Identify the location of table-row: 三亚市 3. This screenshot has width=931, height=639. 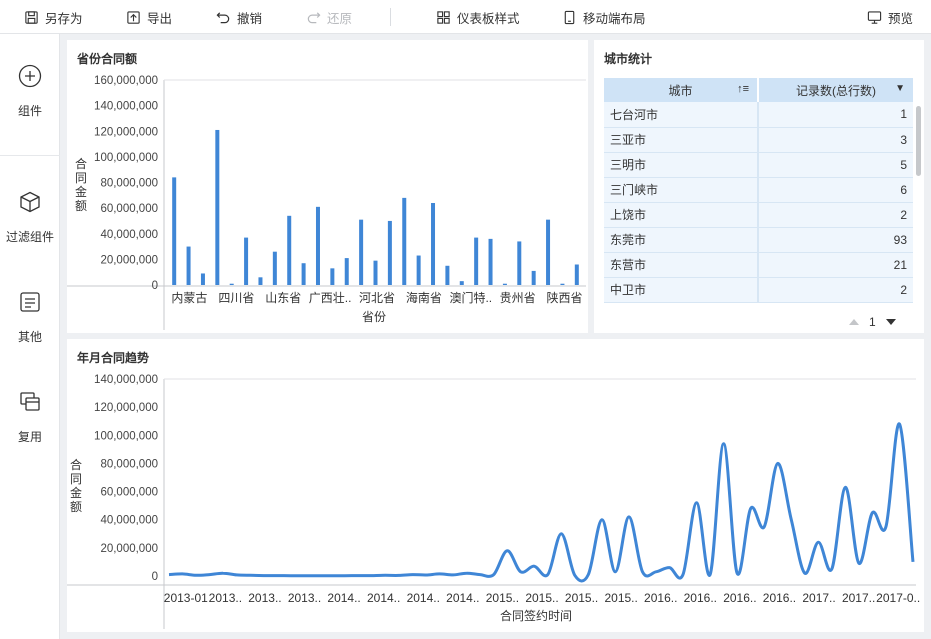
(758, 140).